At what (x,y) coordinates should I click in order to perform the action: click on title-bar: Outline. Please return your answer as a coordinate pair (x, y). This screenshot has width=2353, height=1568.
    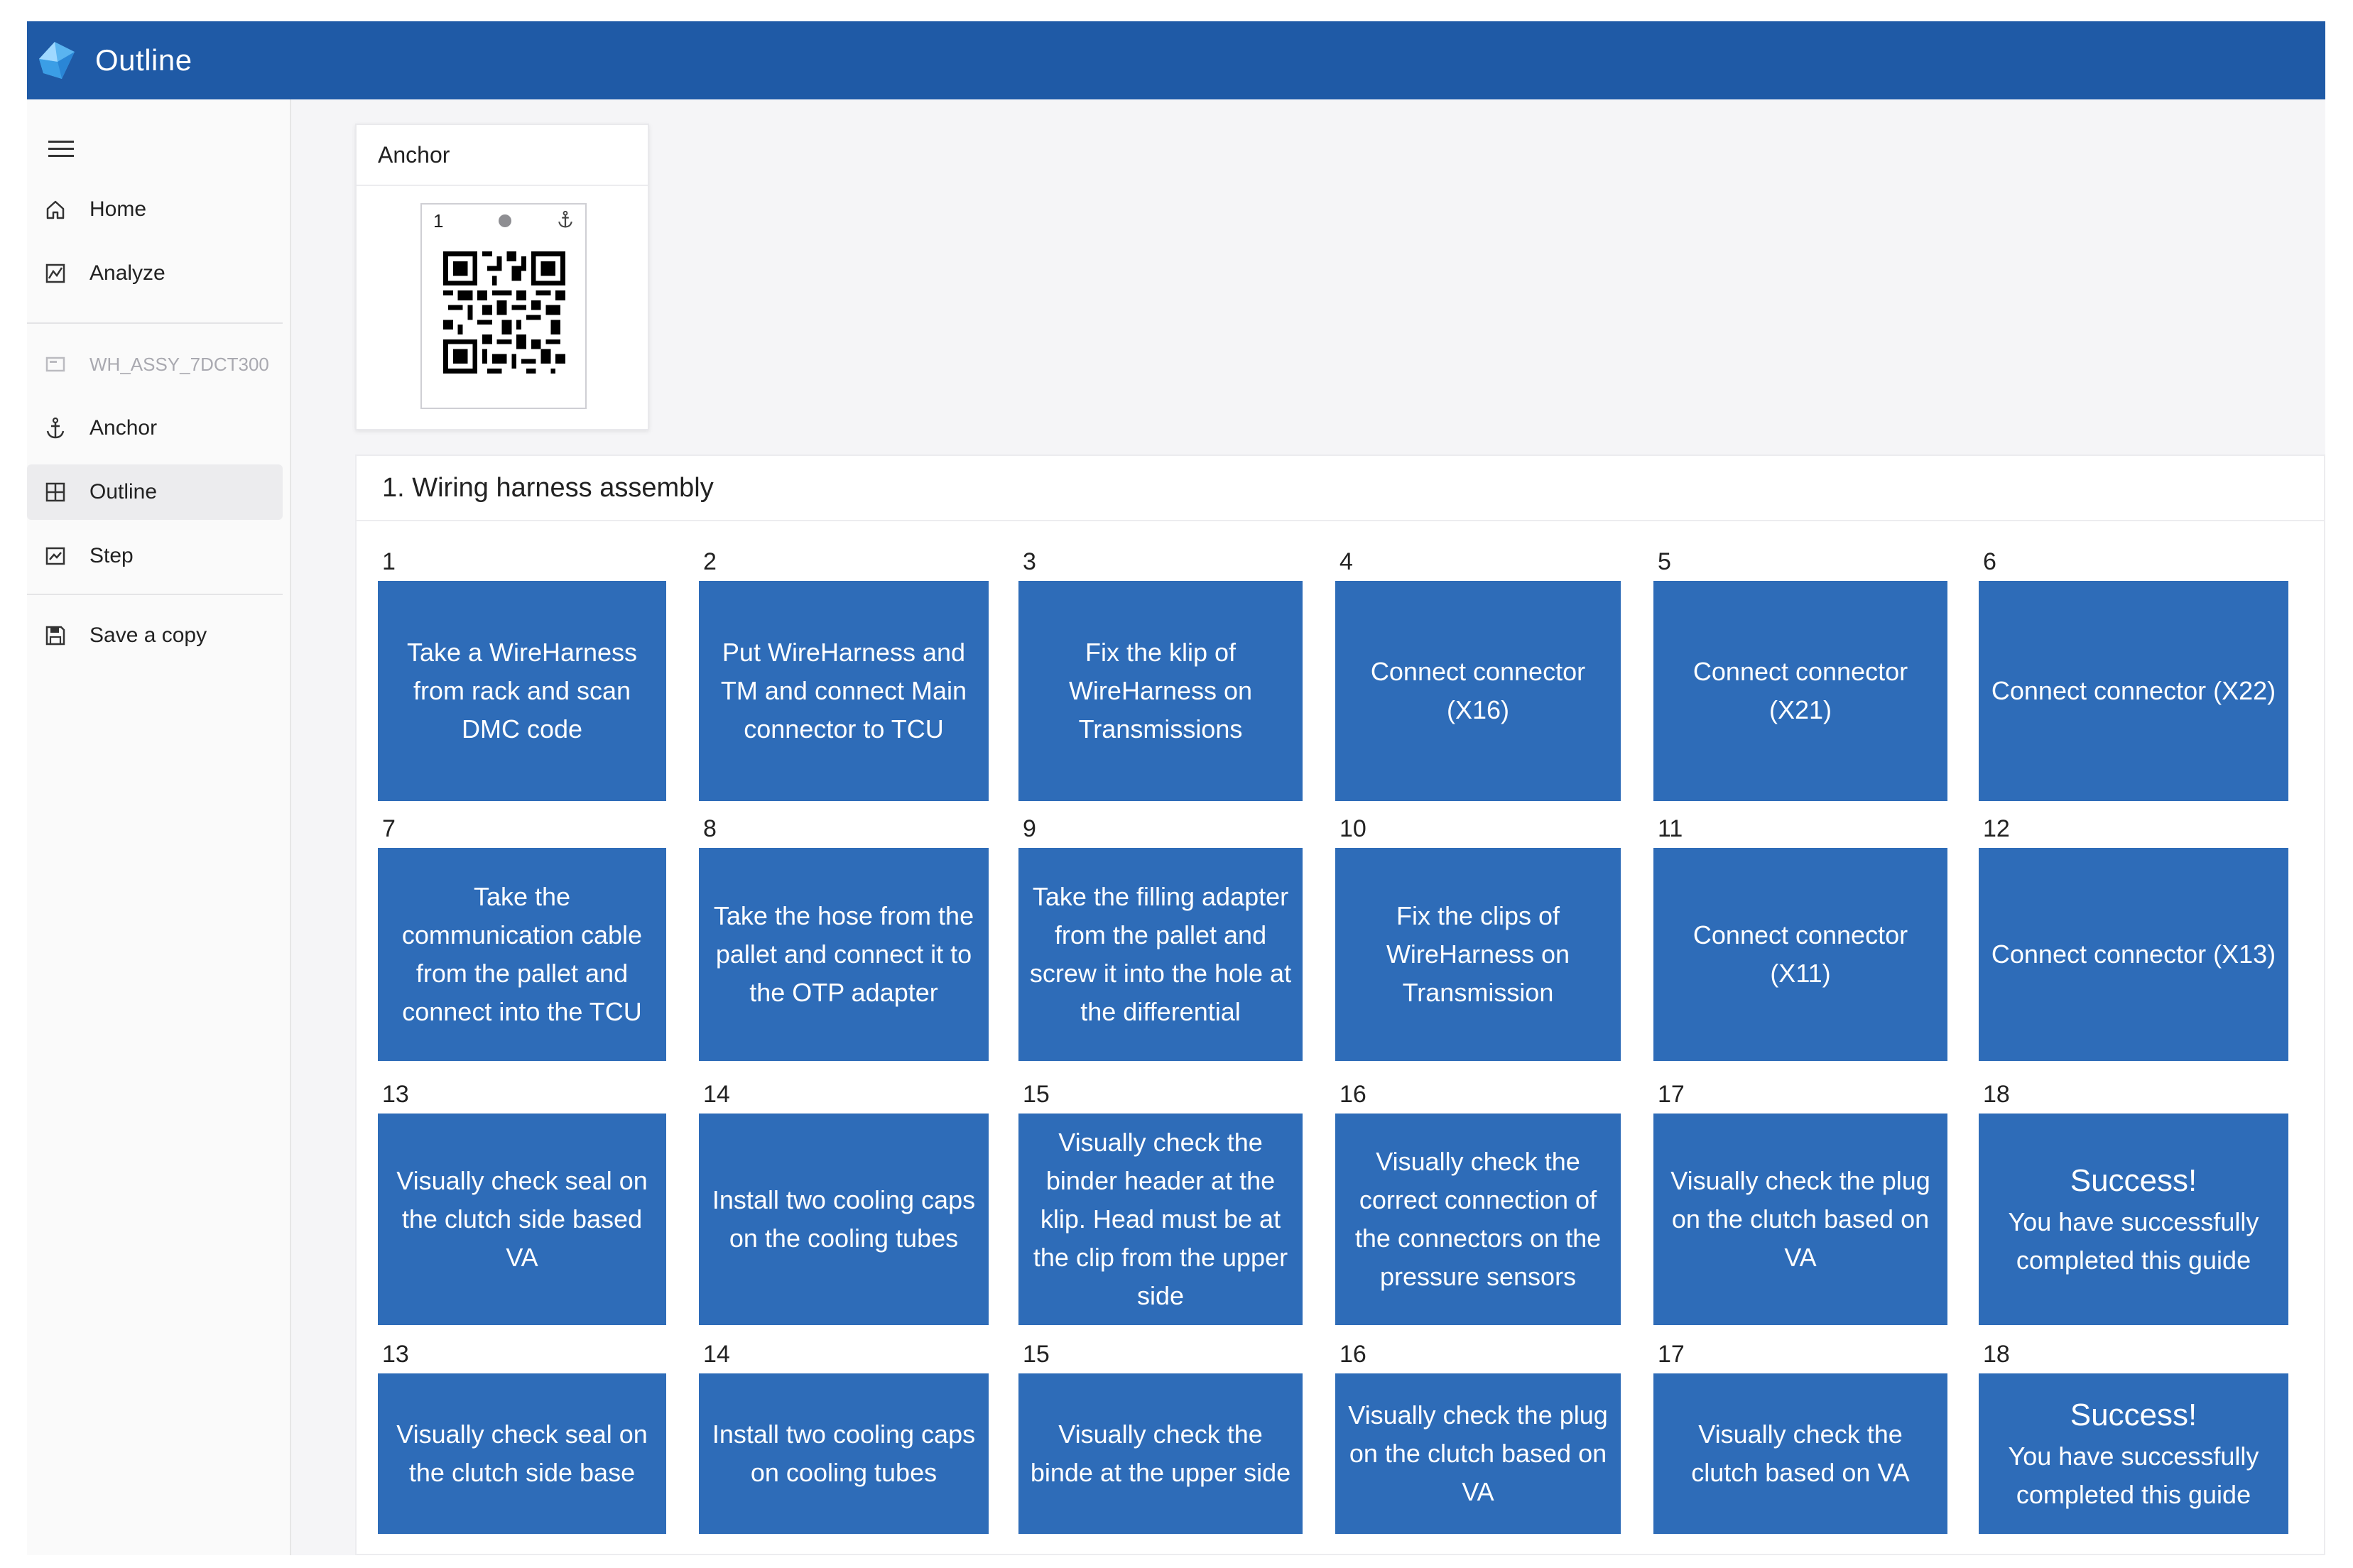
    Looking at the image, I should click on (1176, 60).